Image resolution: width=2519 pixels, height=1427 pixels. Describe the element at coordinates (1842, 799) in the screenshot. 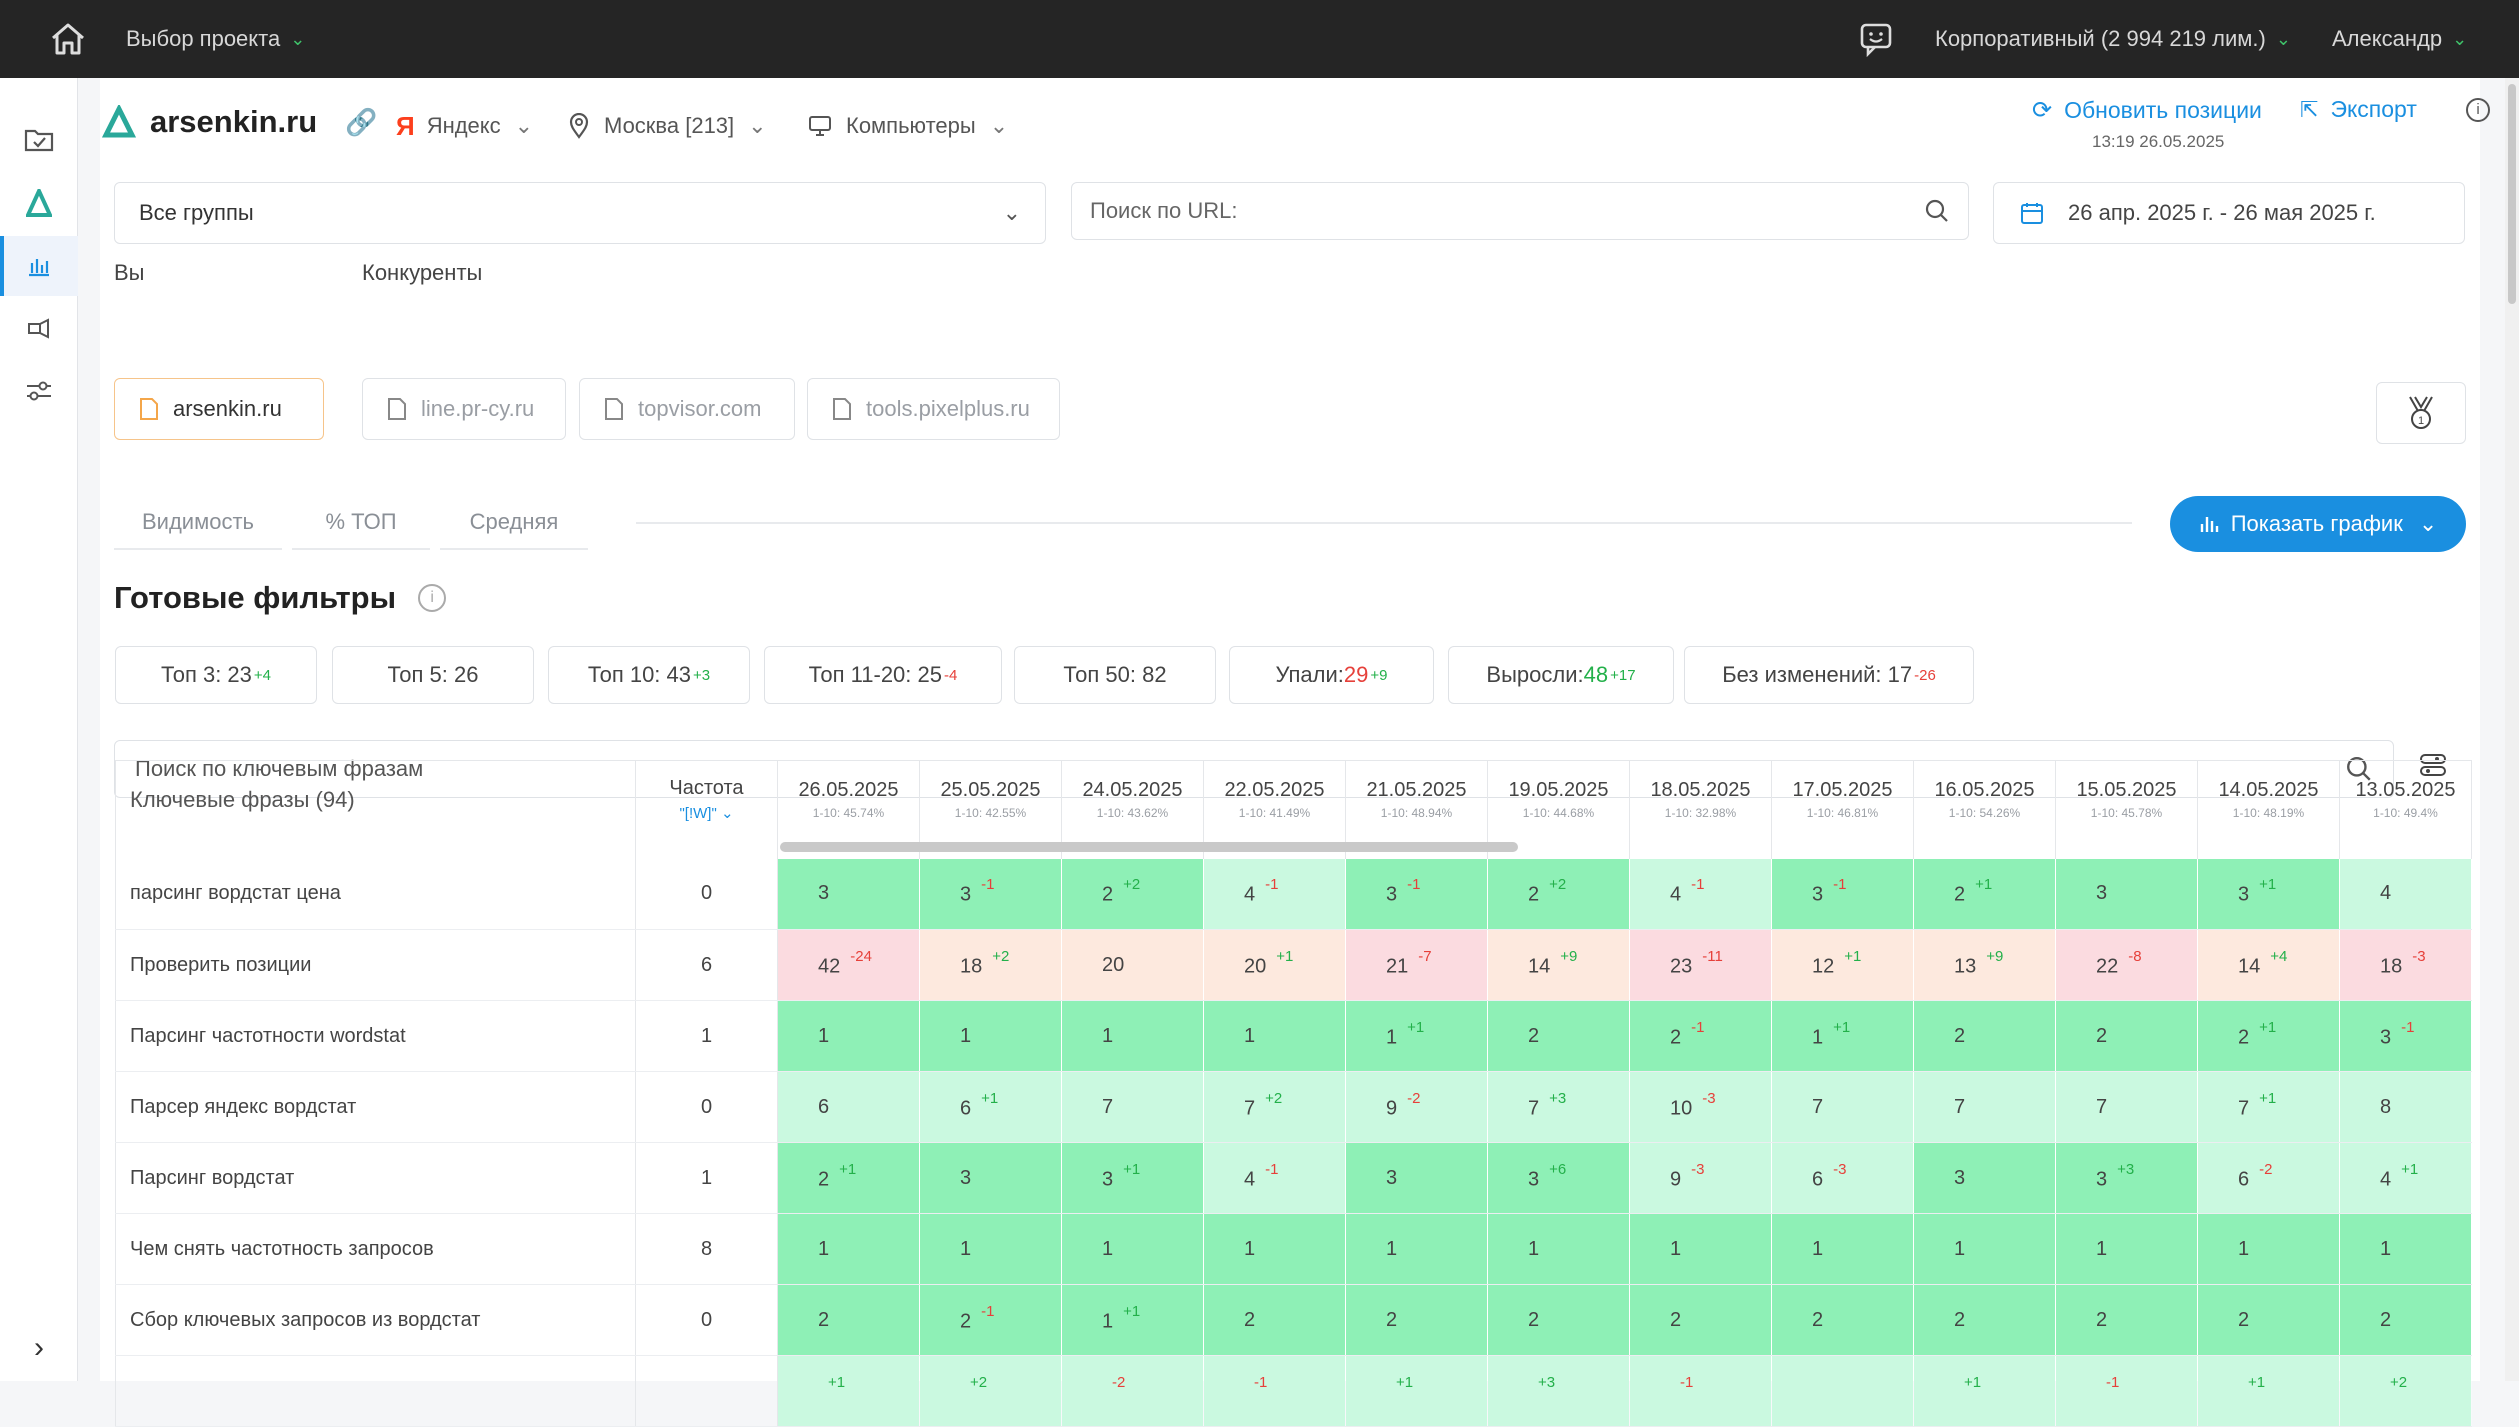

I see `date-column-header: 17.05.2025 1-10: 46.81%` at that location.